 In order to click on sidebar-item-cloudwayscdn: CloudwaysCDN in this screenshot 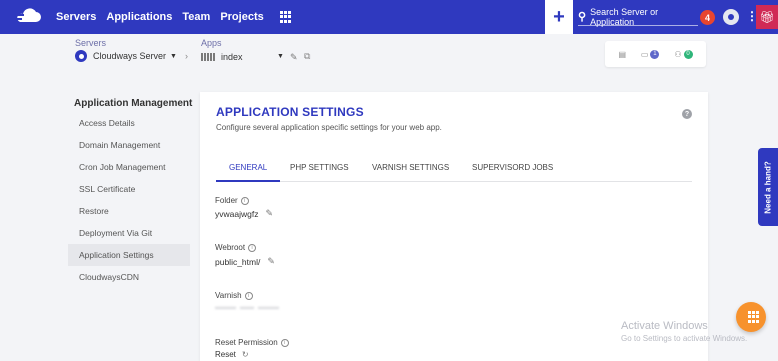, I will do `click(129, 277)`.